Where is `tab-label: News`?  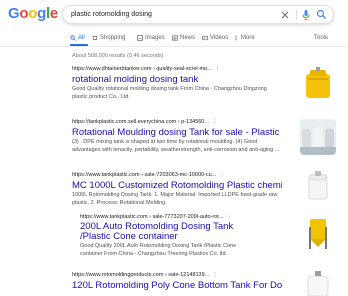 tab-label: News is located at coordinates (188, 38).